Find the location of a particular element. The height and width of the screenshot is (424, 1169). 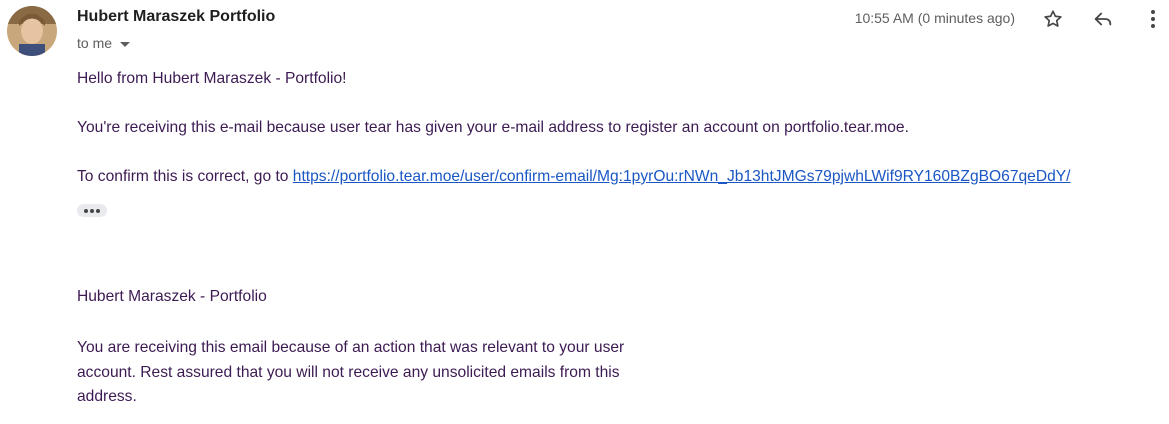

caret-down-icon is located at coordinates (125, 44).